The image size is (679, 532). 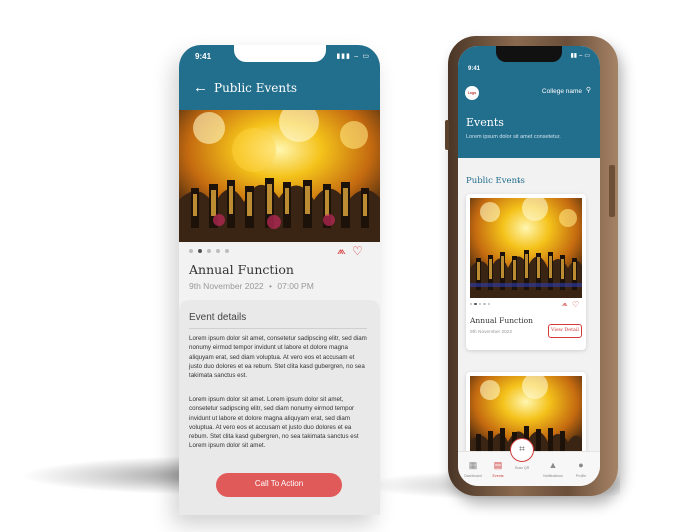 I want to click on tab-label: Notifications, so click(x=553, y=476).